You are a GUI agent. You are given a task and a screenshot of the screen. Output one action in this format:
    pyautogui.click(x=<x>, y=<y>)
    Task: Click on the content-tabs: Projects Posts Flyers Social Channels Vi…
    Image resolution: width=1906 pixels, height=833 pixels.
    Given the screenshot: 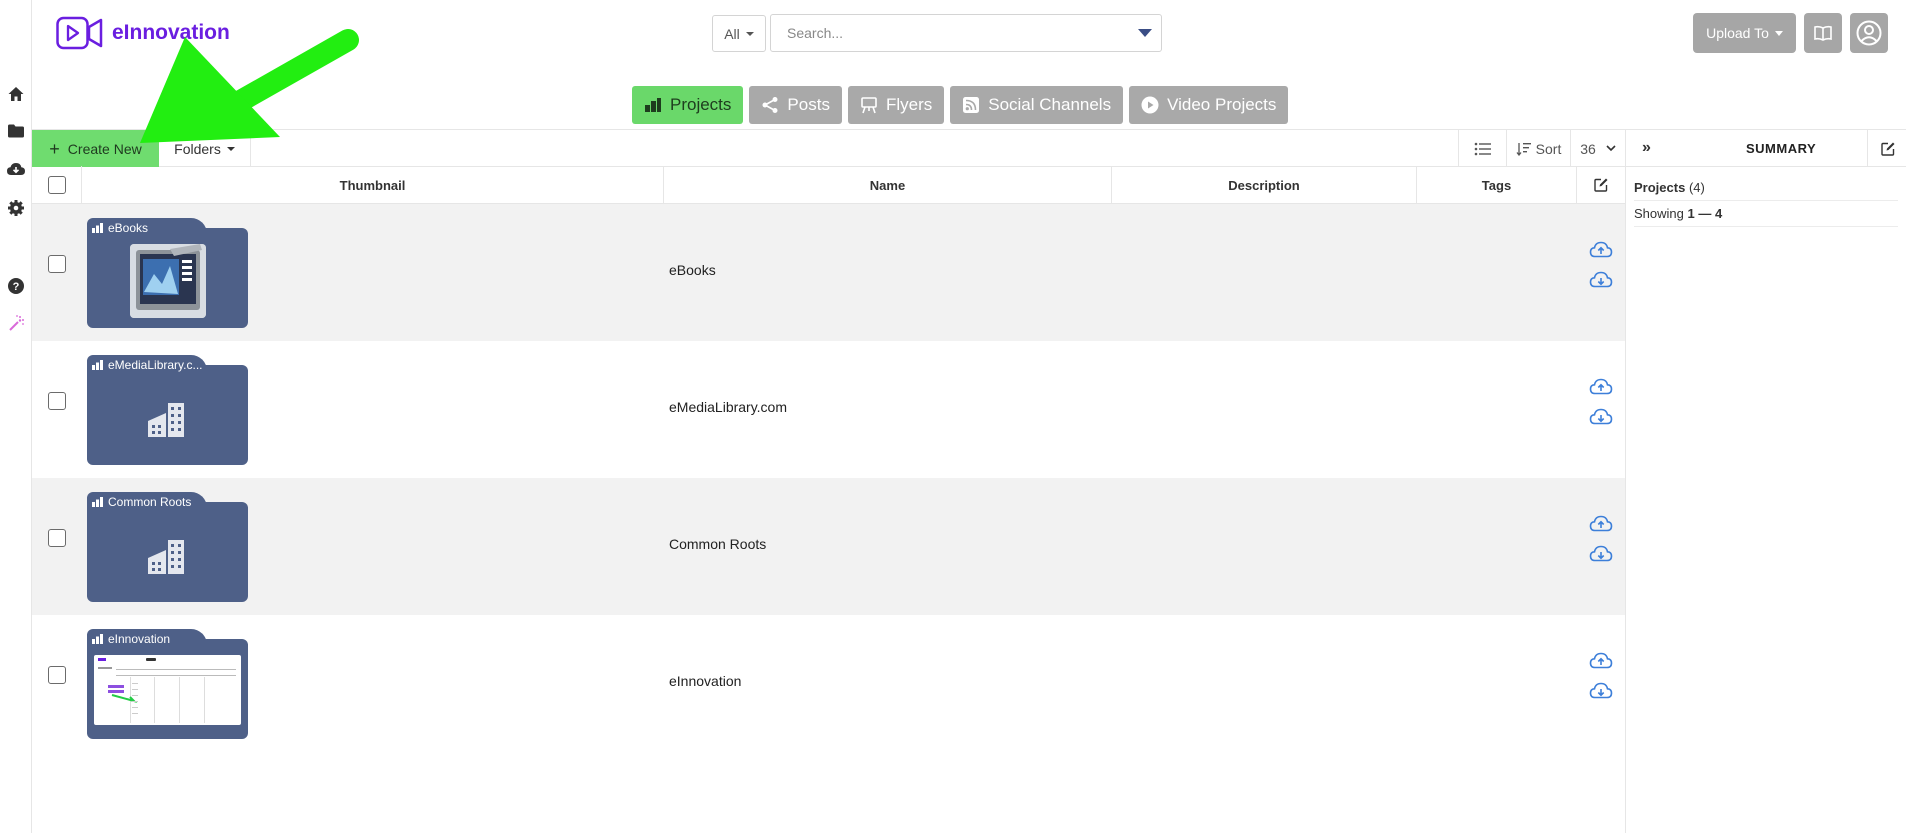 What is the action you would take?
    pyautogui.click(x=960, y=105)
    